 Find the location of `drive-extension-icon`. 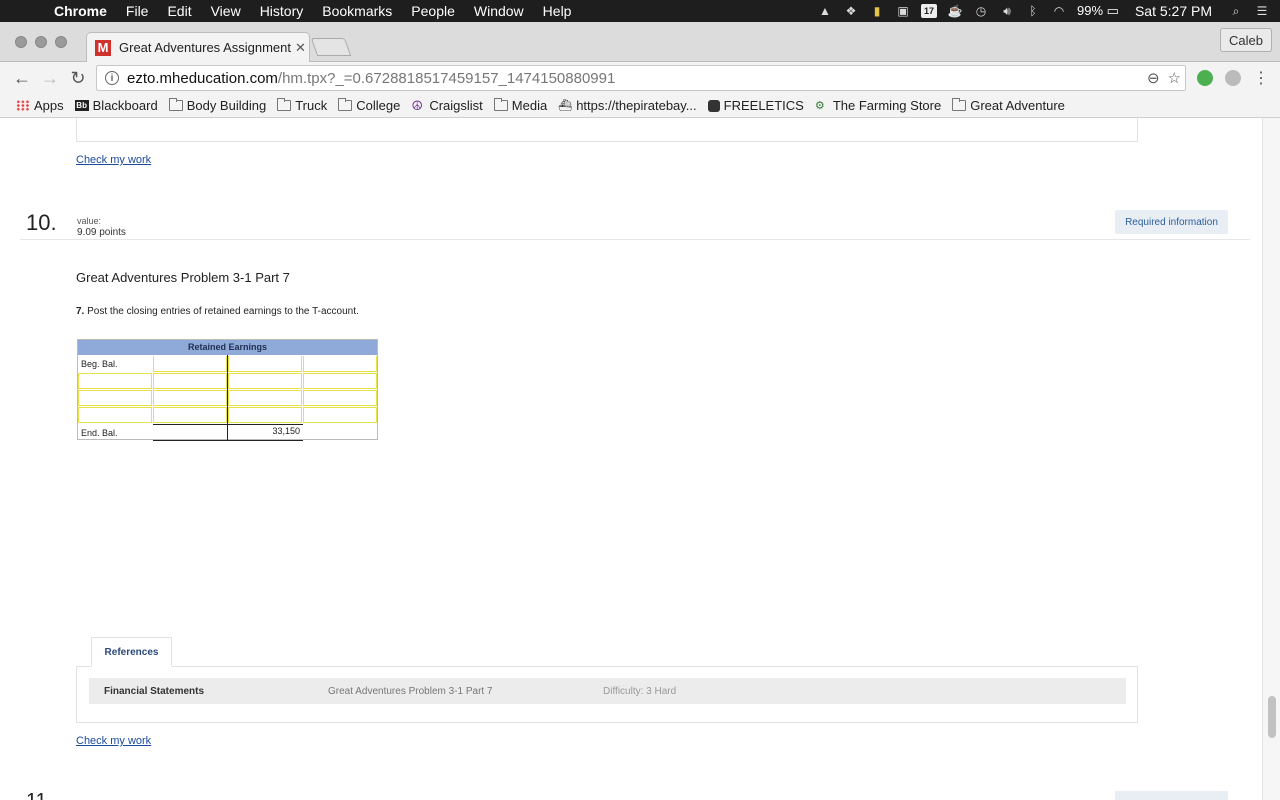

drive-extension-icon is located at coordinates (1233, 78).